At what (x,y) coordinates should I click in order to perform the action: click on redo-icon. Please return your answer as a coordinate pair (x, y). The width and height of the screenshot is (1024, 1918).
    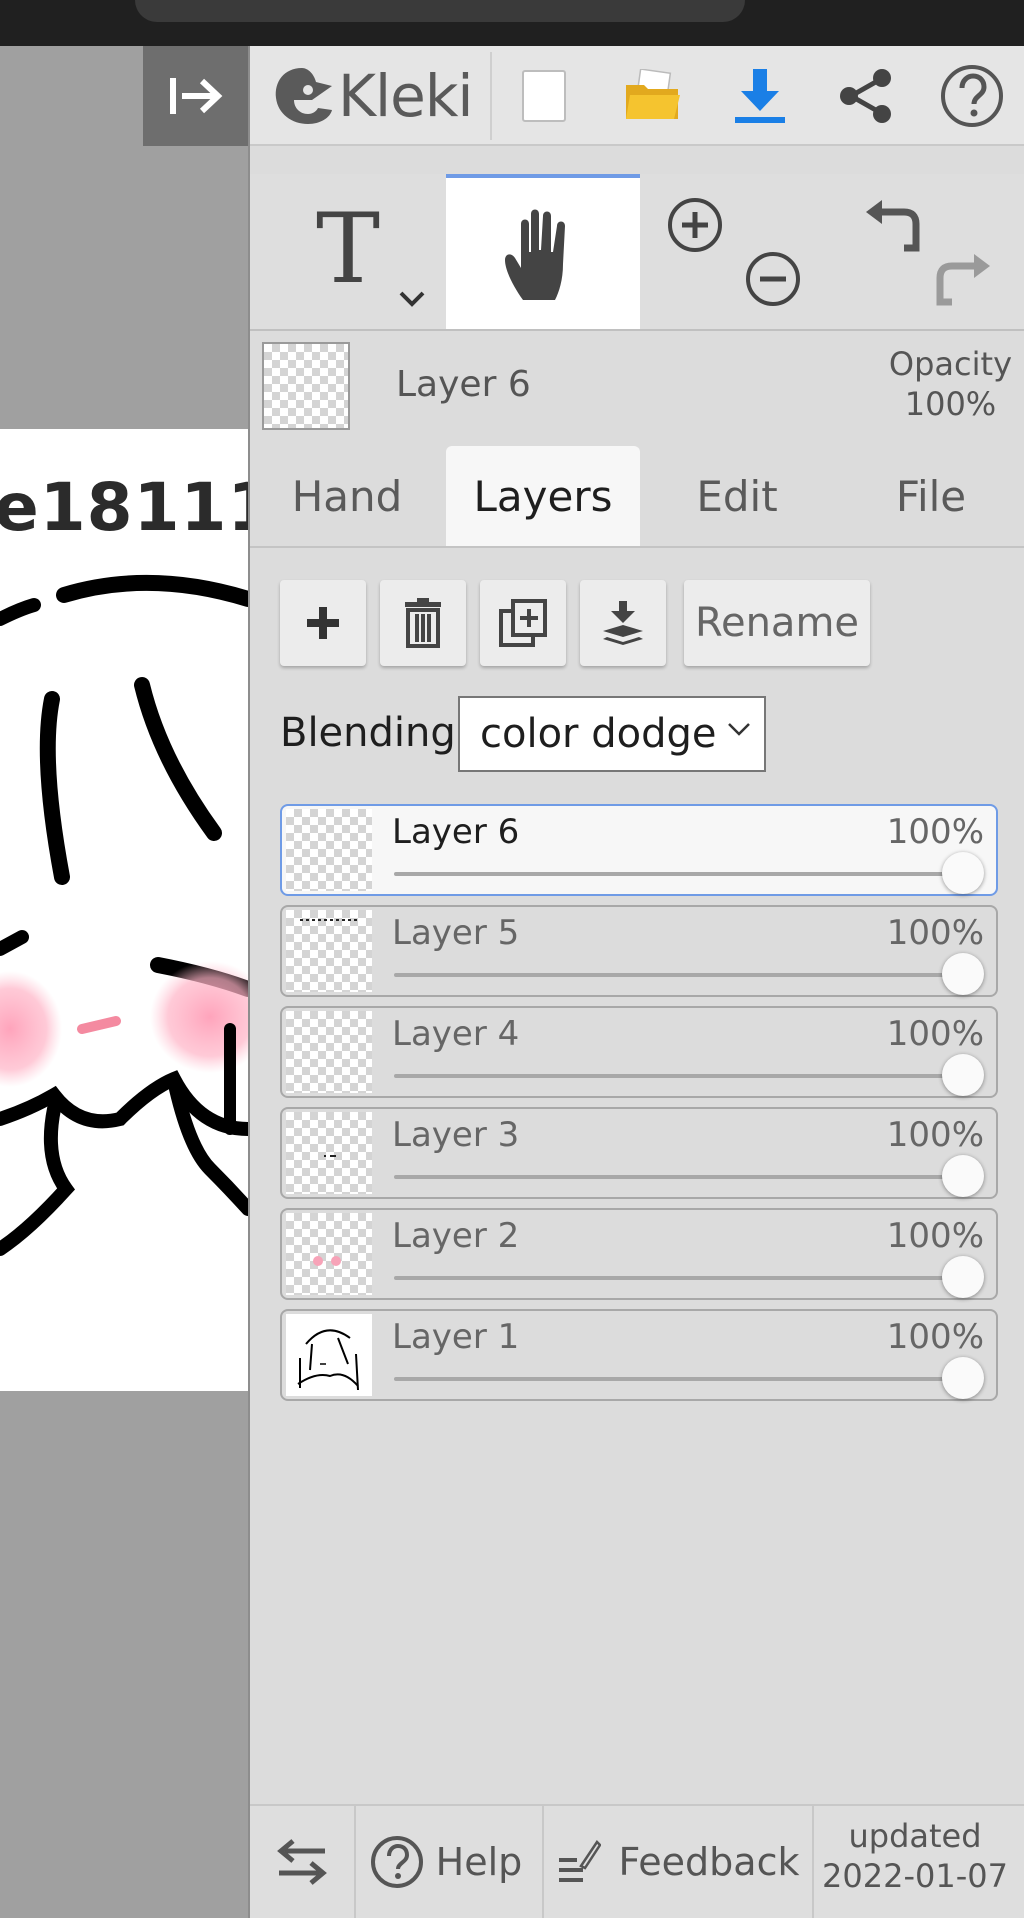
    Looking at the image, I should click on (963, 280).